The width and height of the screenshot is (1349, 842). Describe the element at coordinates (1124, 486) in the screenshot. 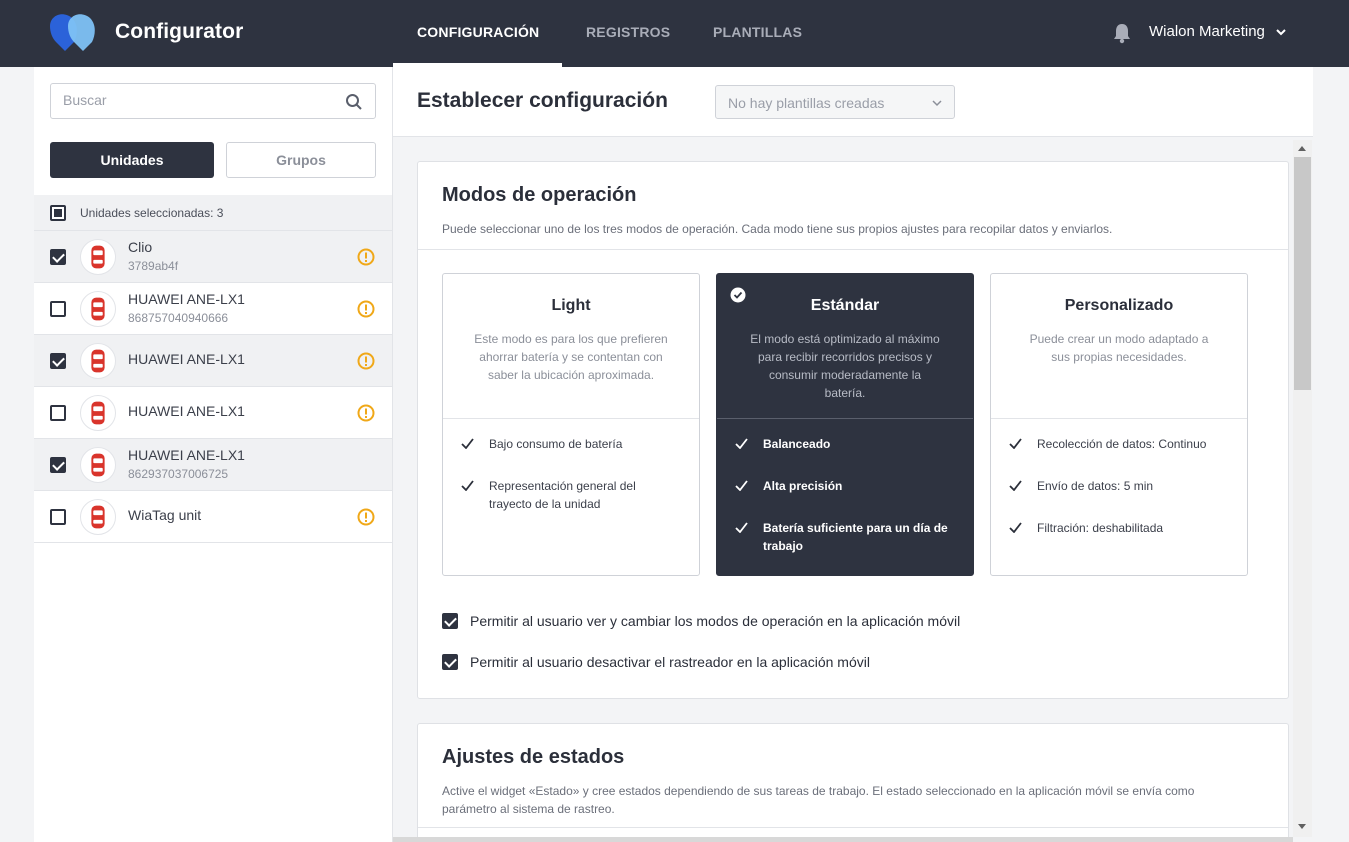

I see `mode-feature: Envío de datos: 5 min` at that location.